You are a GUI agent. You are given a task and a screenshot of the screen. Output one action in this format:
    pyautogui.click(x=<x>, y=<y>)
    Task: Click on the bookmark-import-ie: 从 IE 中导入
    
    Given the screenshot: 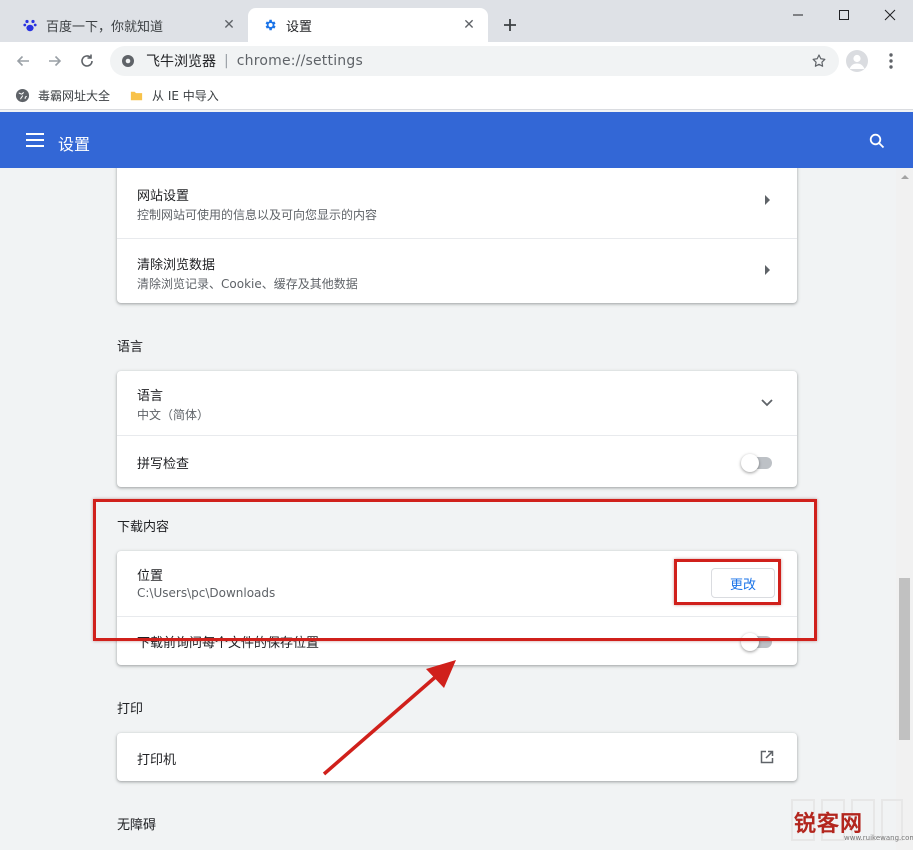 What is the action you would take?
    pyautogui.click(x=173, y=95)
    